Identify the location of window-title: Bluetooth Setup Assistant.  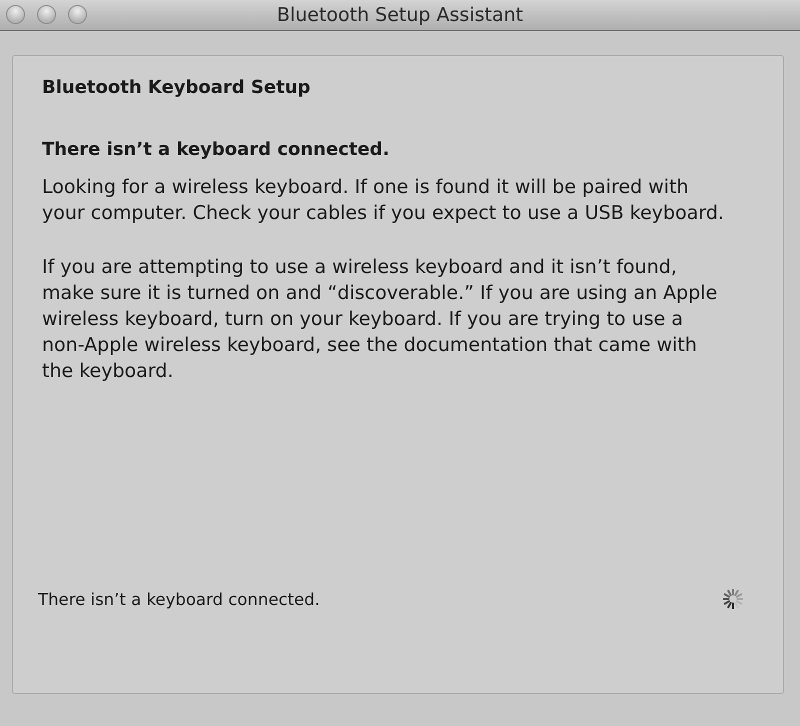
(400, 15).